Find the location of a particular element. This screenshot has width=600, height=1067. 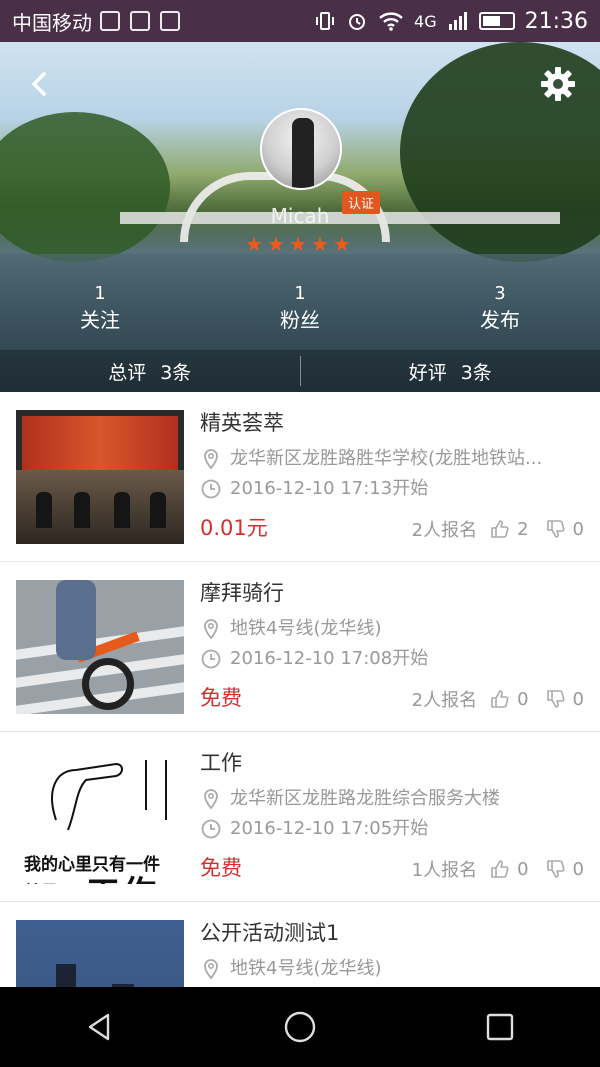

event-time: 2016-12-10 17:13开始 is located at coordinates (395, 489).